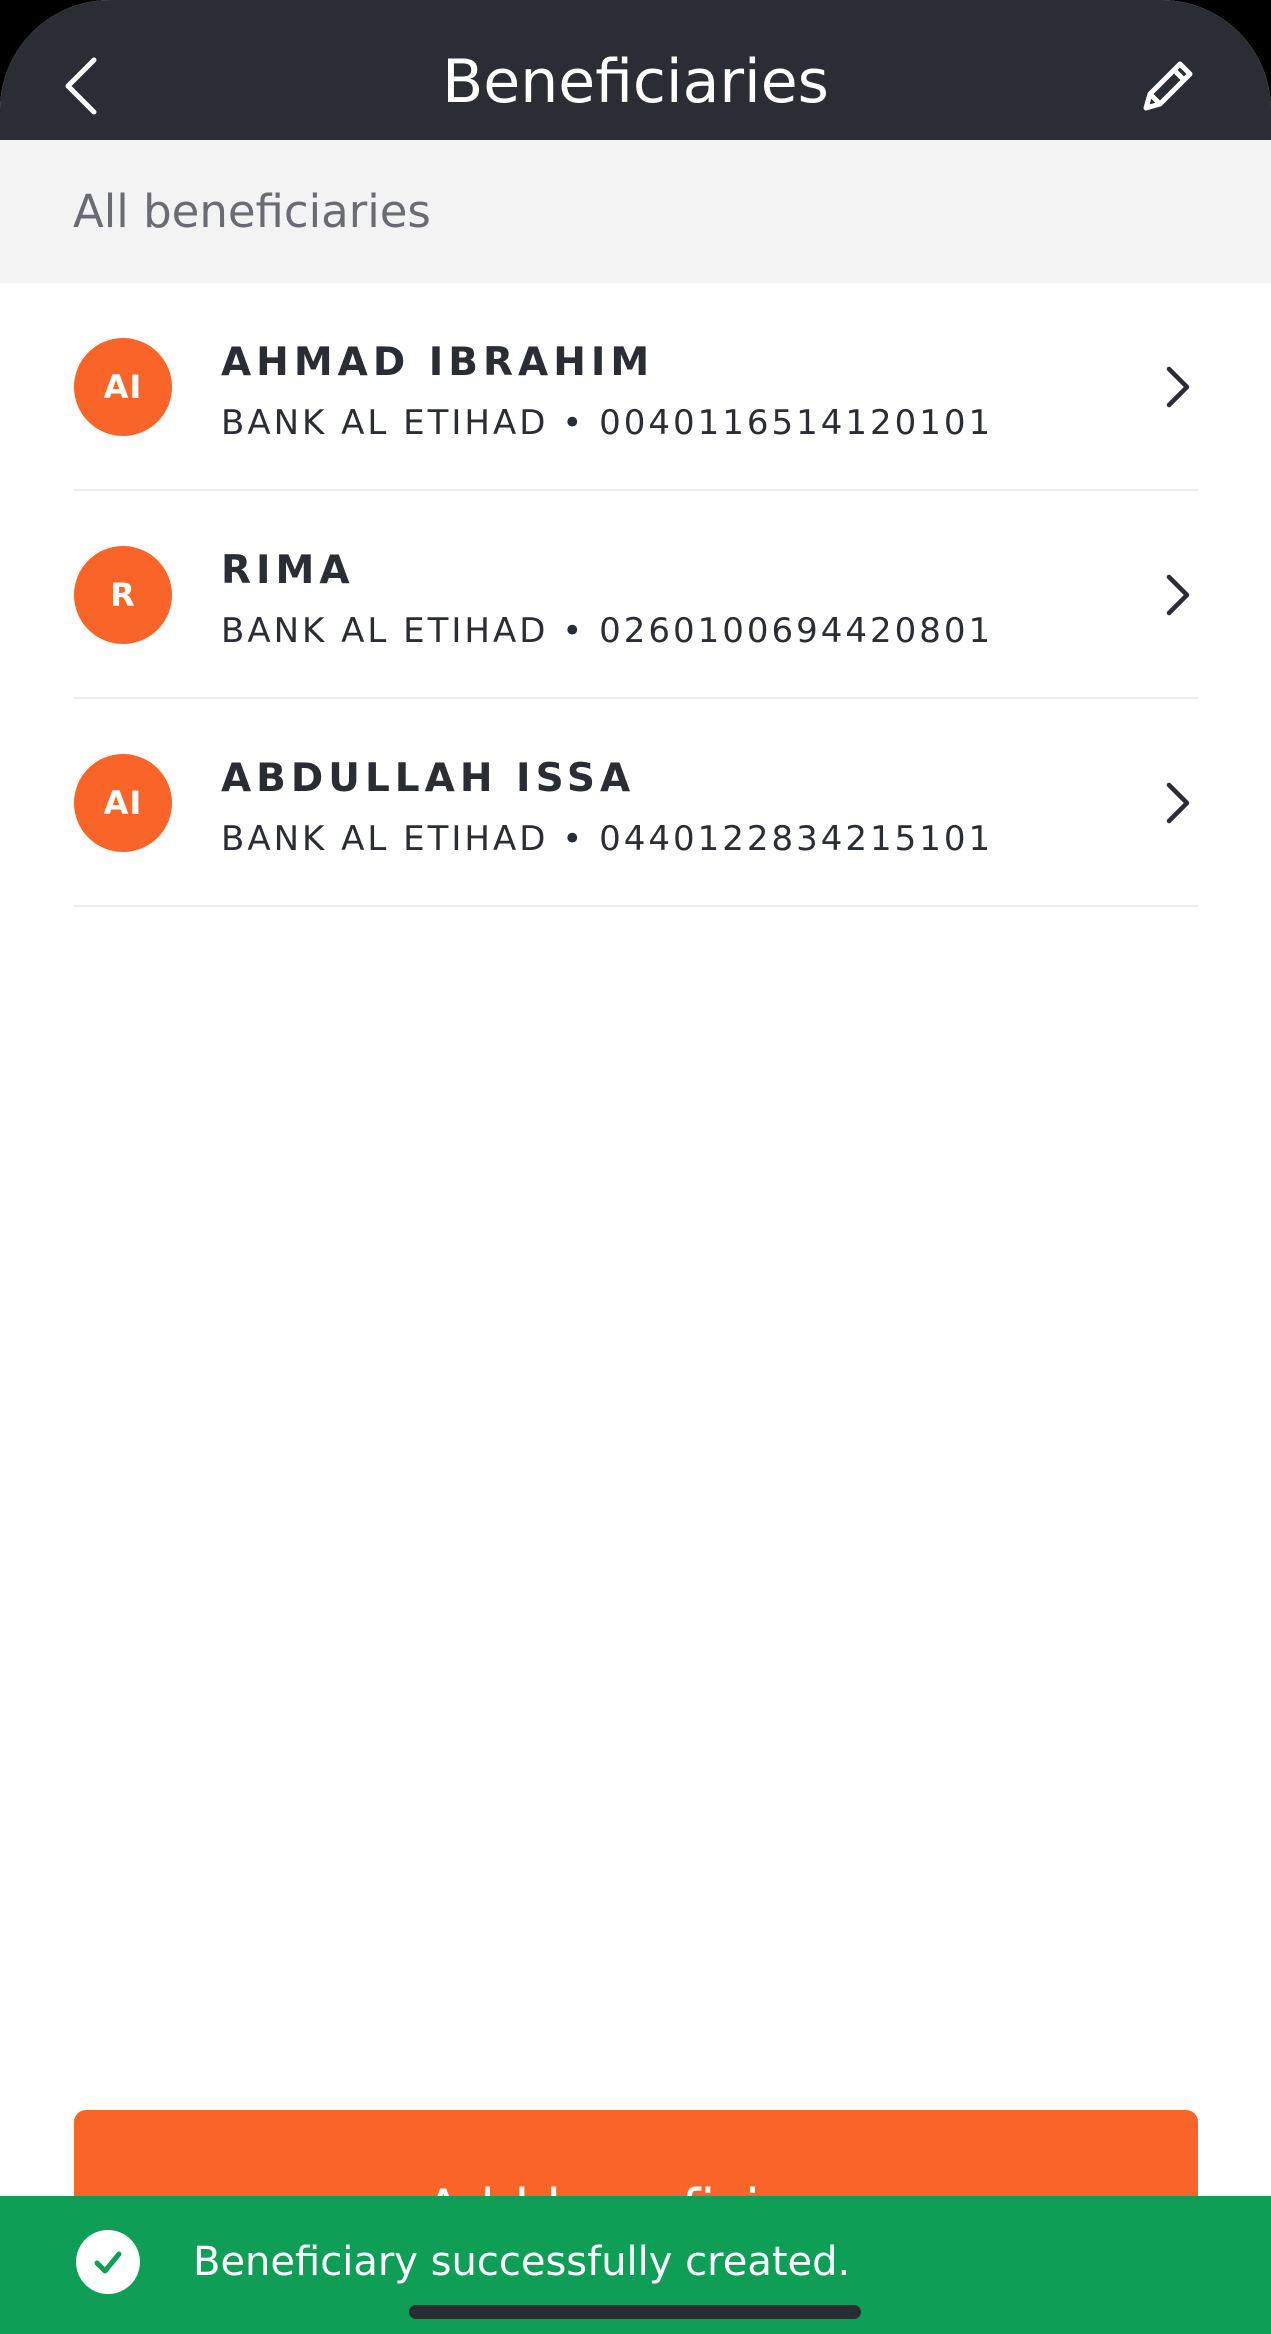 This screenshot has height=2334, width=1271. I want to click on list-item: R RIMA BANK AL ETIHAD • 0260100694420801, so click(636, 595).